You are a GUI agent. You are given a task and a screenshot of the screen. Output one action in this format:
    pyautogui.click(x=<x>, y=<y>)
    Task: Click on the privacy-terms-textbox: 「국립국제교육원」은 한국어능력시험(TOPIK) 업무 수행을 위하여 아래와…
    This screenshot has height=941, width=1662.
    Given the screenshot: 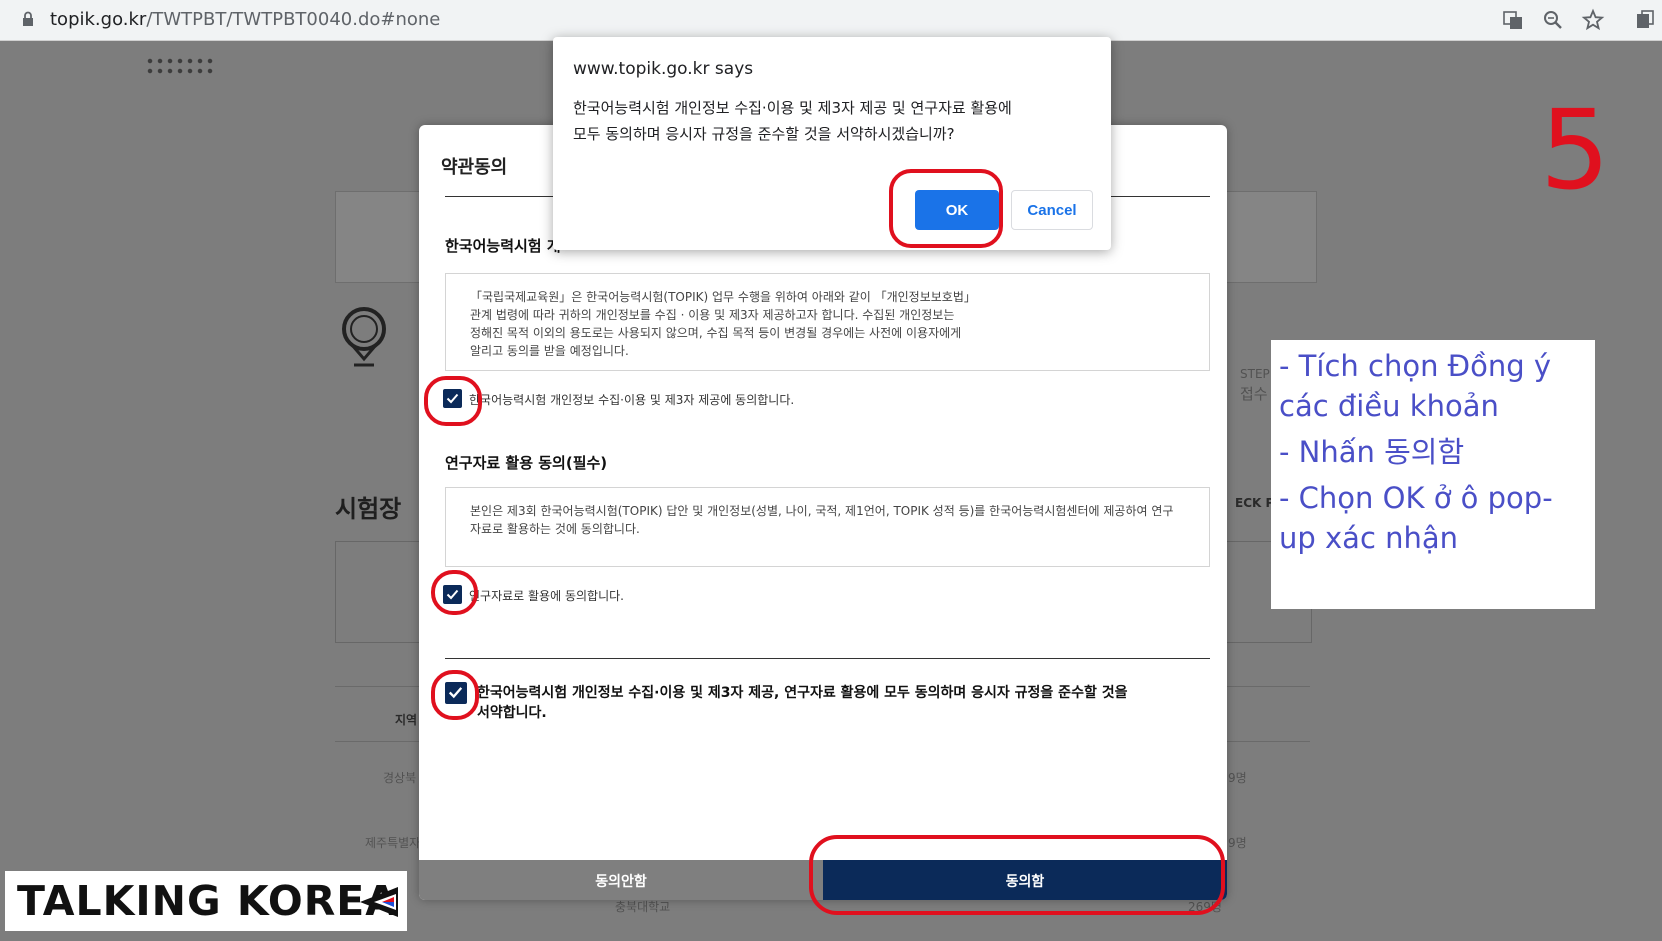 What is the action you would take?
    pyautogui.click(x=827, y=322)
    